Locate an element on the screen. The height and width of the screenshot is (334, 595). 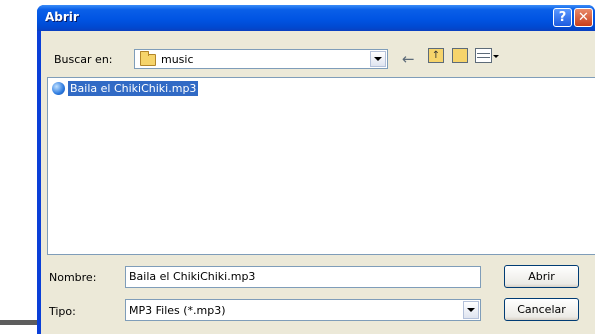
close-button: ✕ is located at coordinates (583, 17).